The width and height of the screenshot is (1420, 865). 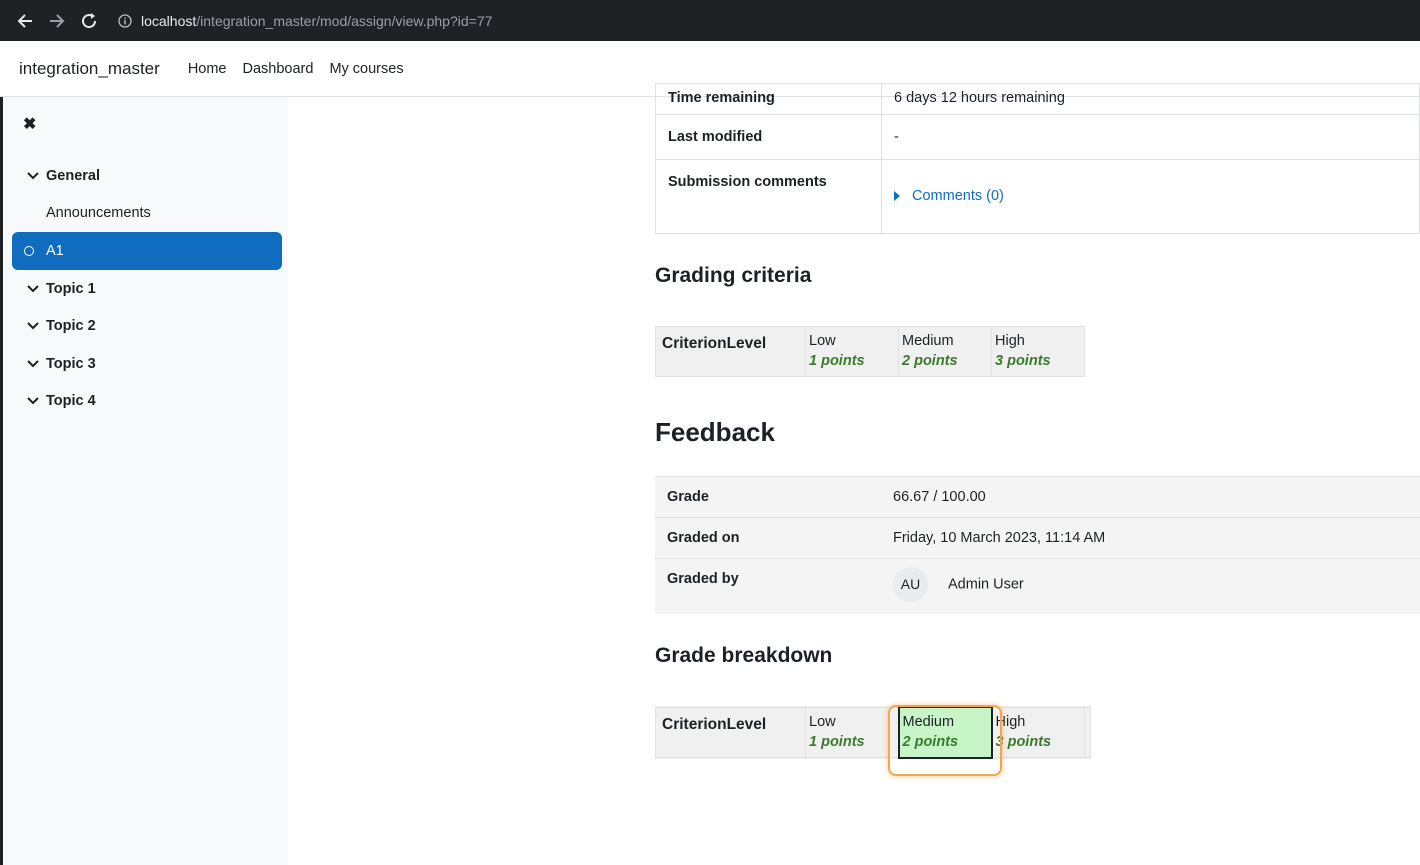 I want to click on grader: AU Admin User, so click(x=1150, y=586).